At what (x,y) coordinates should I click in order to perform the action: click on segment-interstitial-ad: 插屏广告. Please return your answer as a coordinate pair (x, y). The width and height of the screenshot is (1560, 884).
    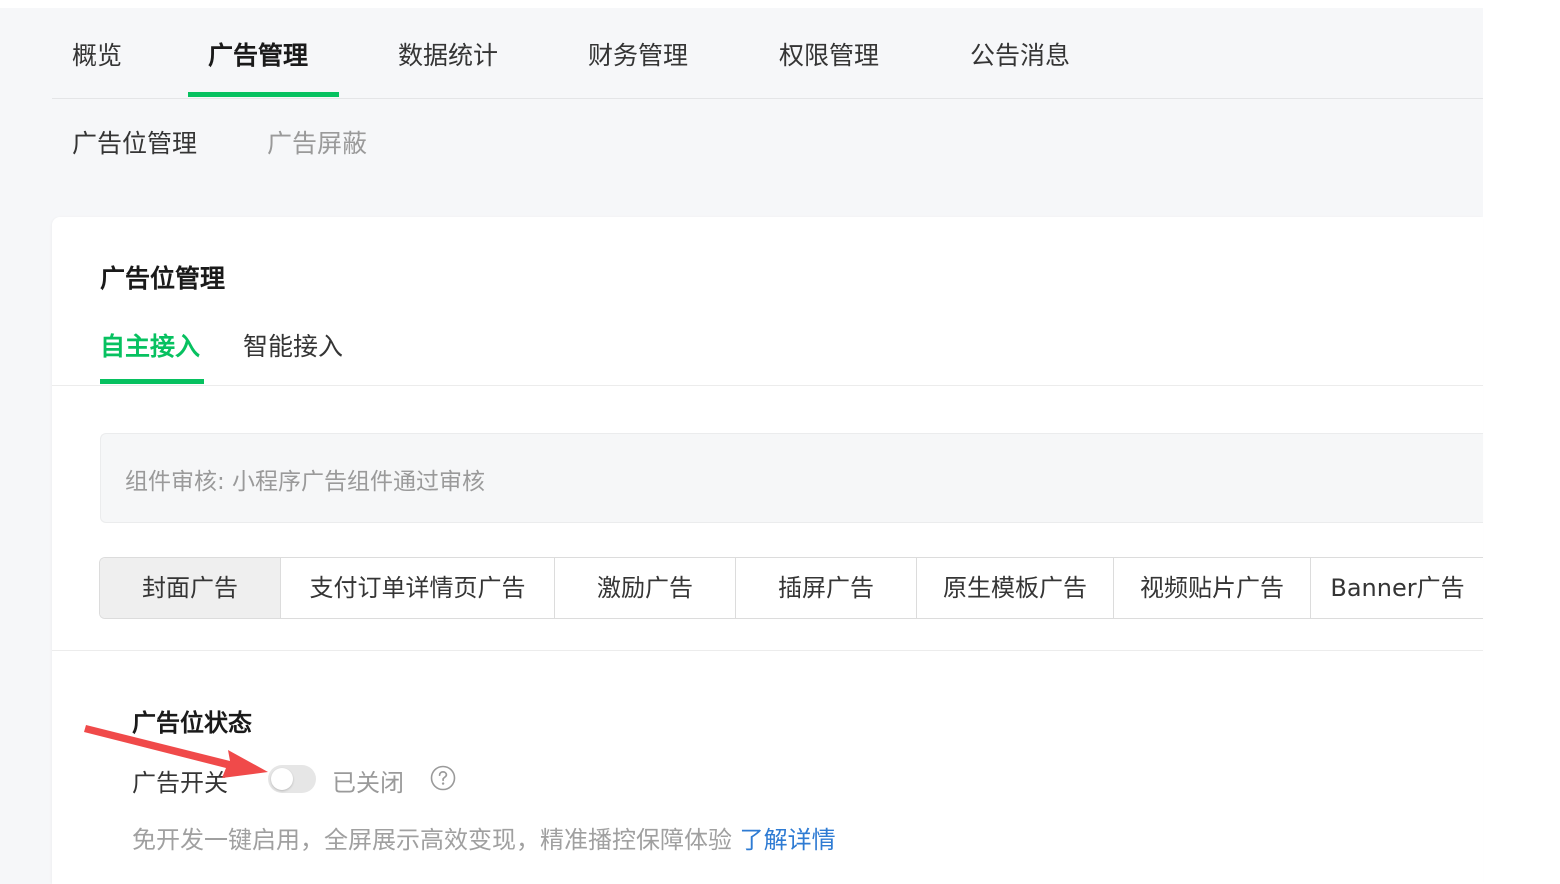
    Looking at the image, I should click on (826, 588).